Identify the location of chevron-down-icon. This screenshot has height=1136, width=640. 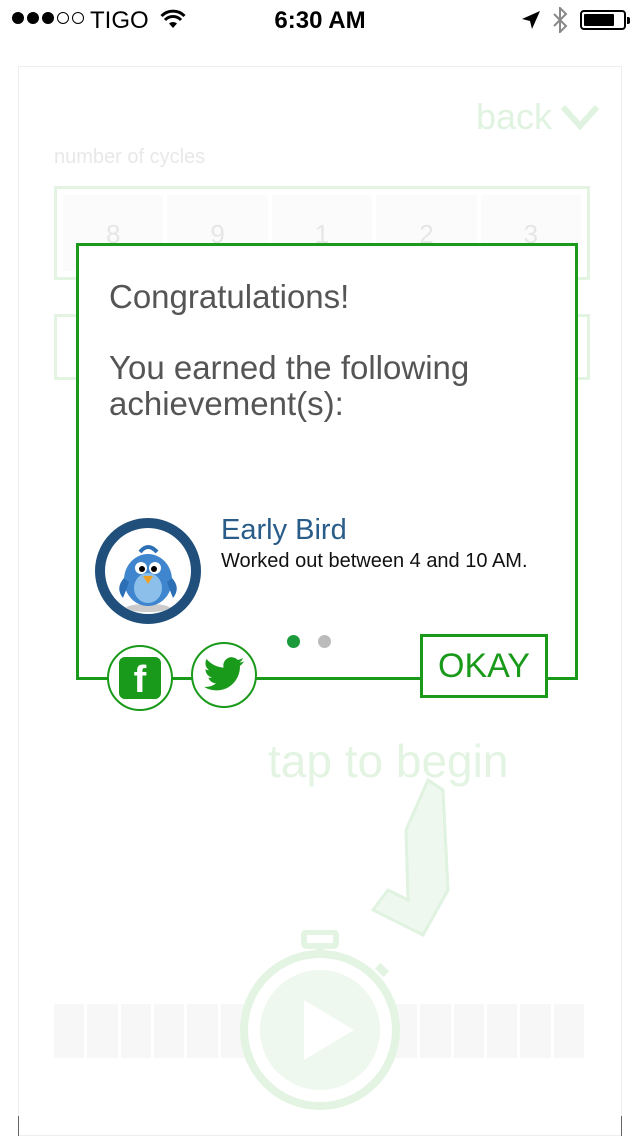
(580, 117).